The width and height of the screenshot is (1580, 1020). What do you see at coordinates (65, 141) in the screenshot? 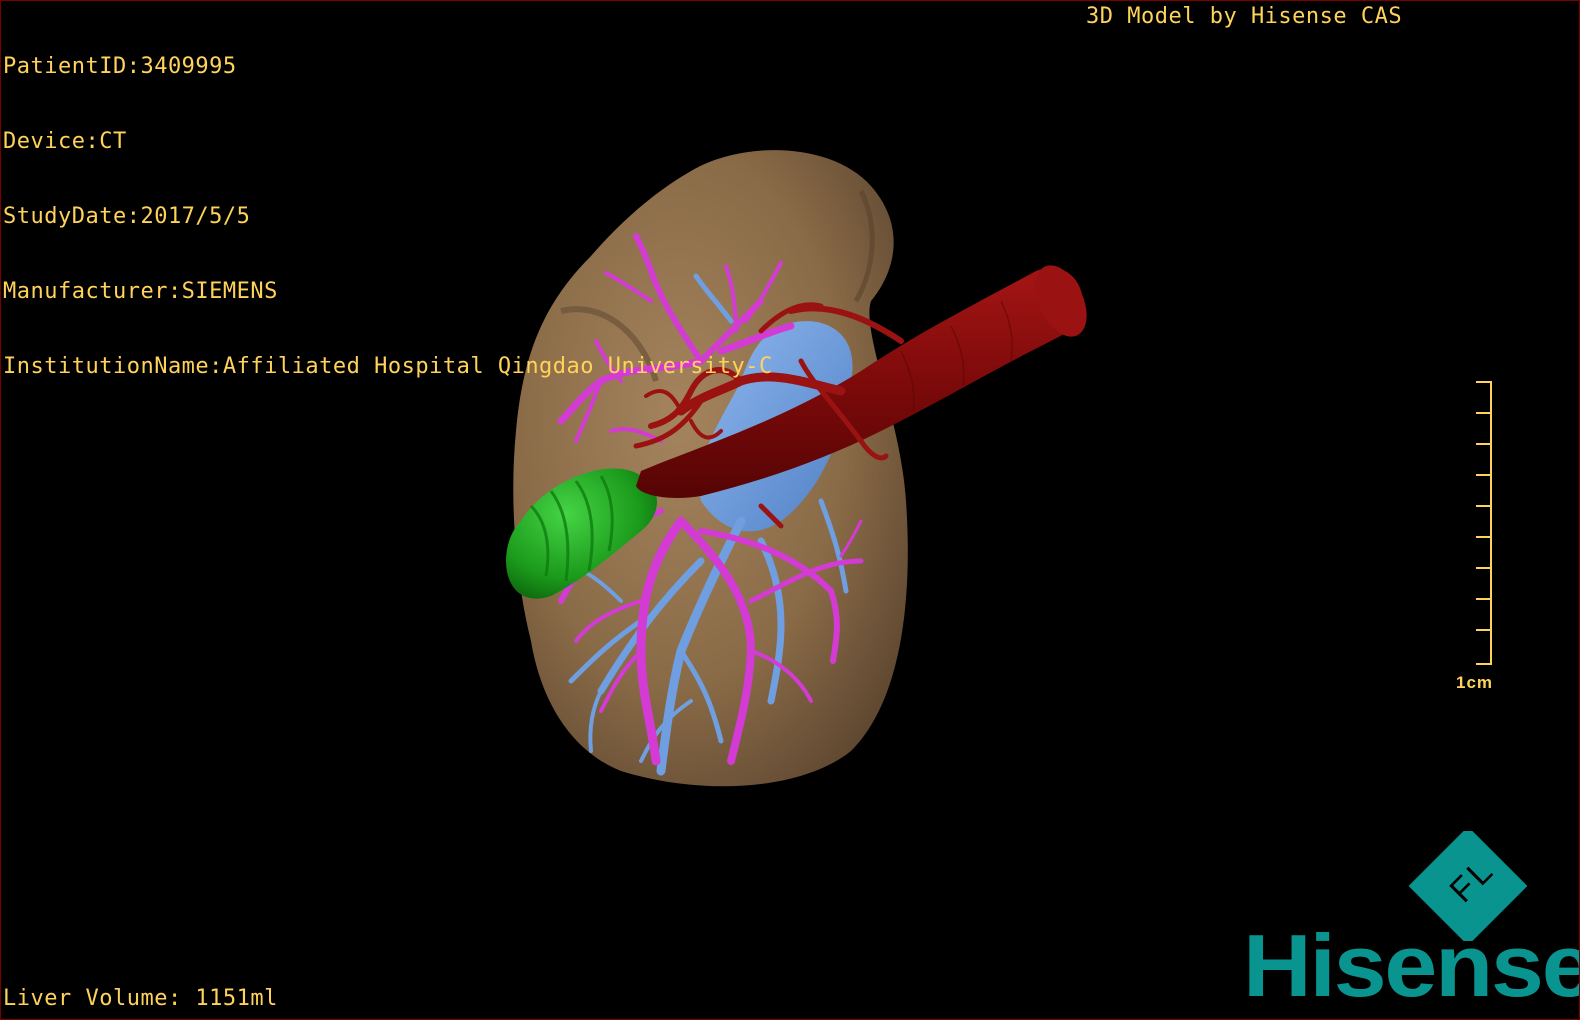
I see `device-text: Device:CT` at bounding box center [65, 141].